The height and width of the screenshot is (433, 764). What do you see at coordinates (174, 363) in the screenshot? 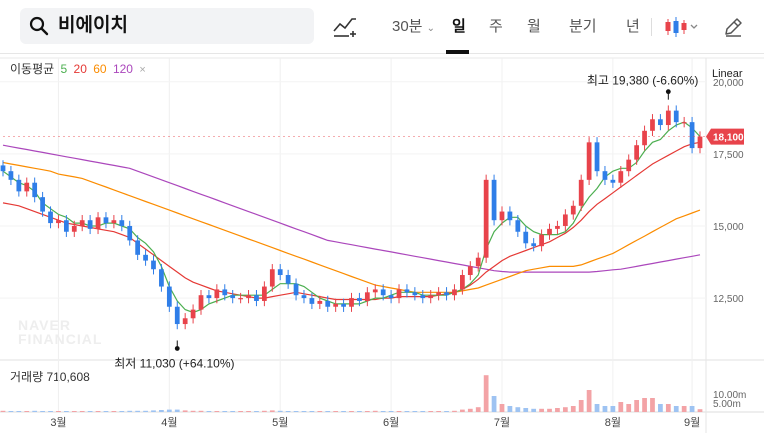
I see `low-annotation: 최저 11,030 (+64.10%)` at bounding box center [174, 363].